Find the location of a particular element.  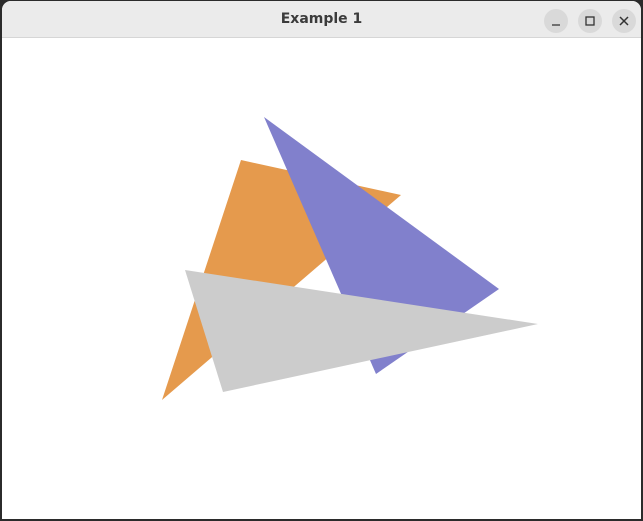

close-button is located at coordinates (624, 21).